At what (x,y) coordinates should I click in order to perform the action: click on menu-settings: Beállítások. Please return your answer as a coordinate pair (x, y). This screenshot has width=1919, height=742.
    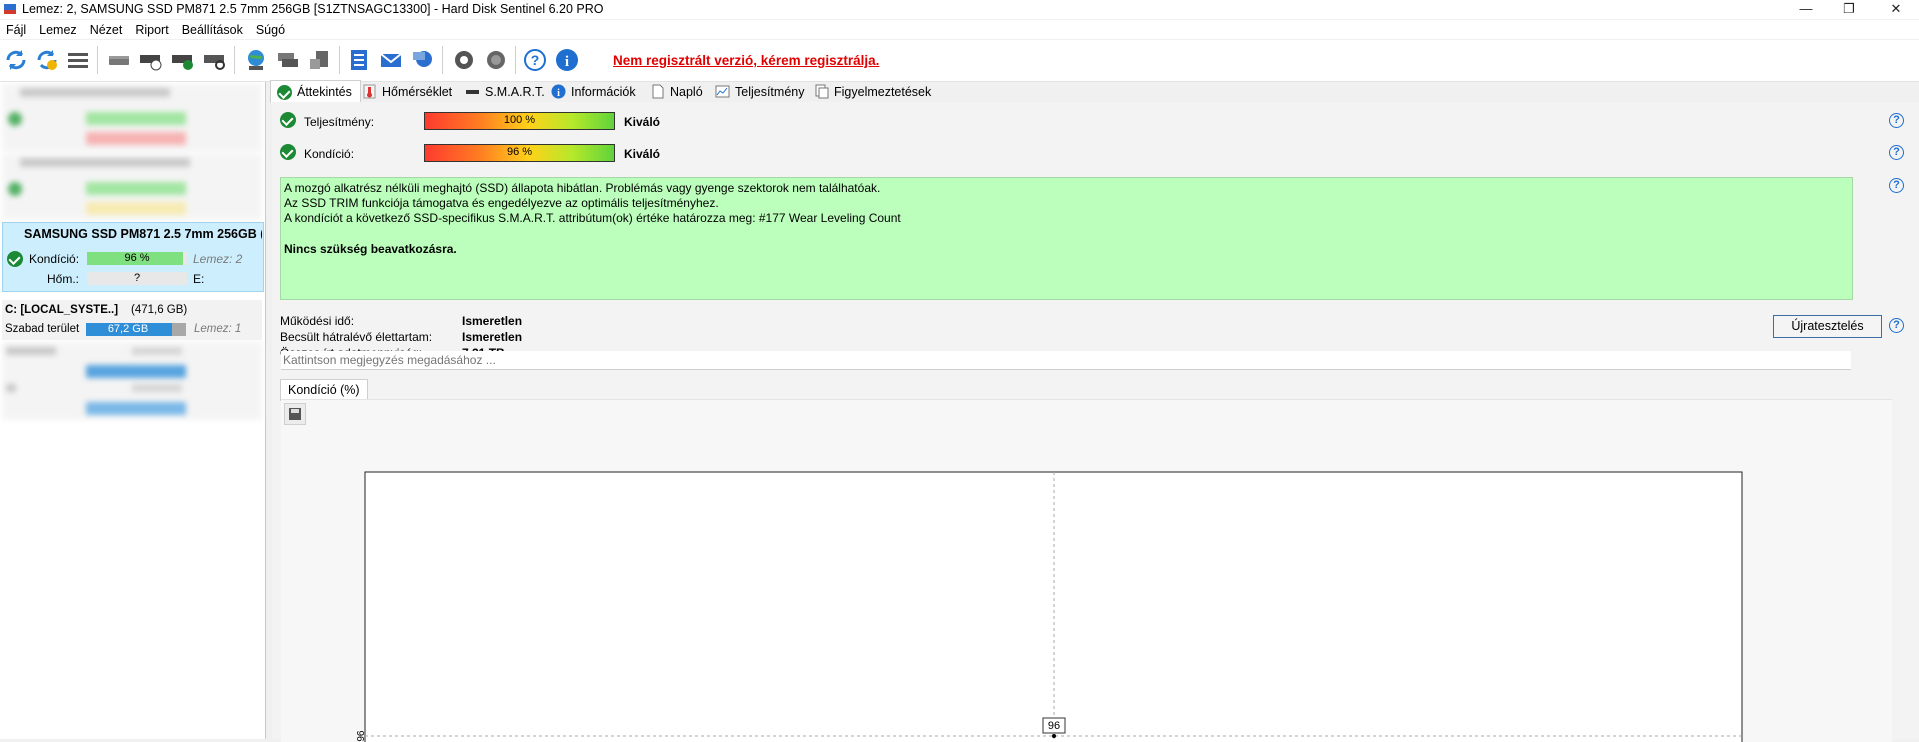
    Looking at the image, I should click on (213, 30).